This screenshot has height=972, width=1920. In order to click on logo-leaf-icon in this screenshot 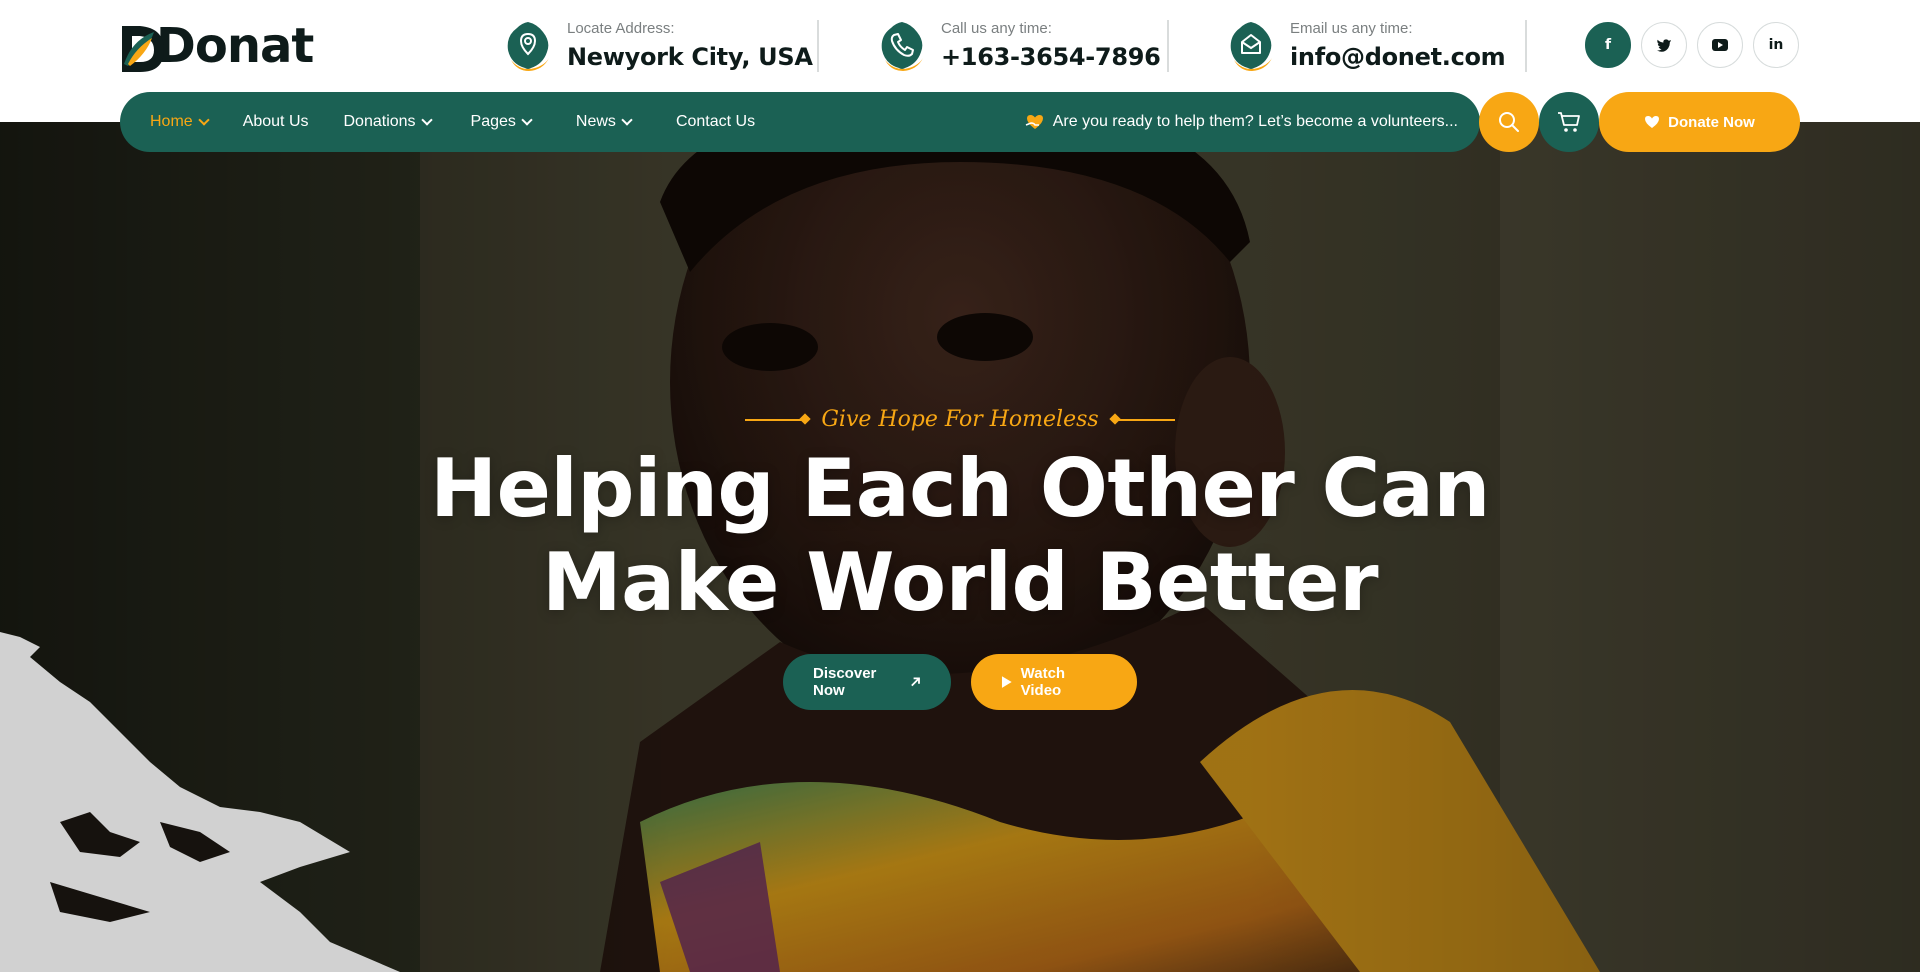, I will do `click(141, 46)`.